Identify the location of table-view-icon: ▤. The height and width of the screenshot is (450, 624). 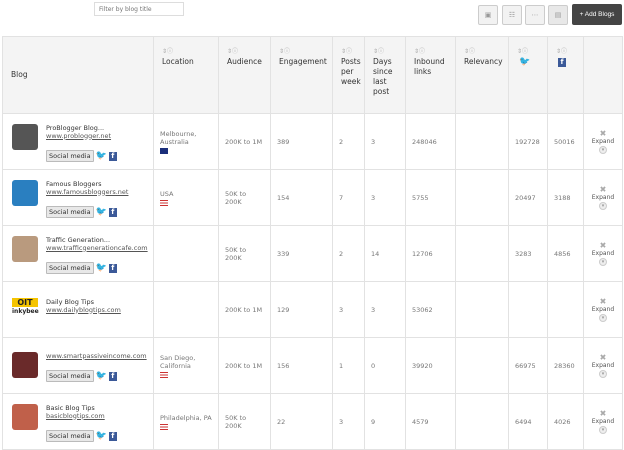
(558, 15).